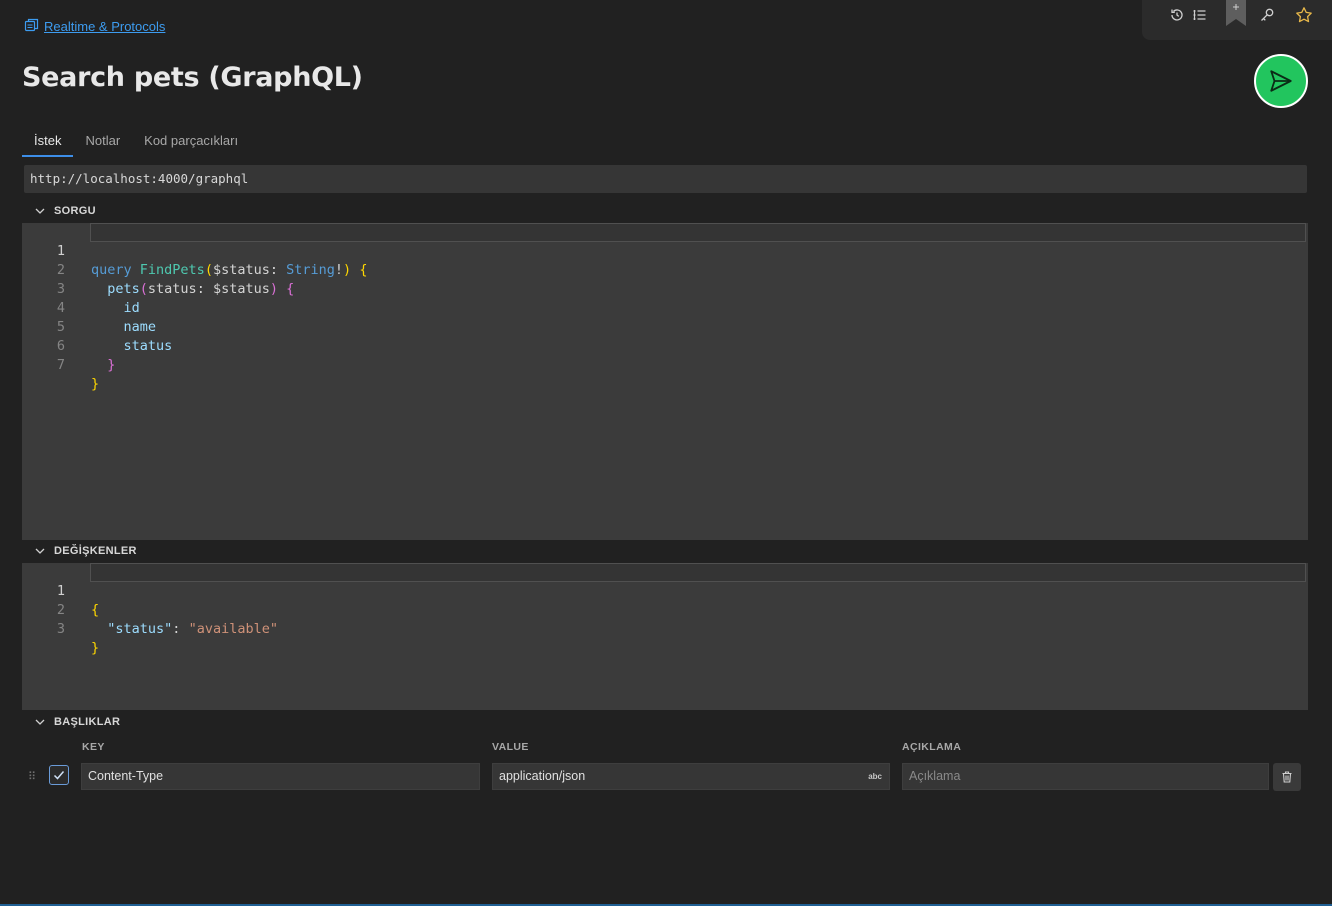  I want to click on toolbar, so click(1237, 20).